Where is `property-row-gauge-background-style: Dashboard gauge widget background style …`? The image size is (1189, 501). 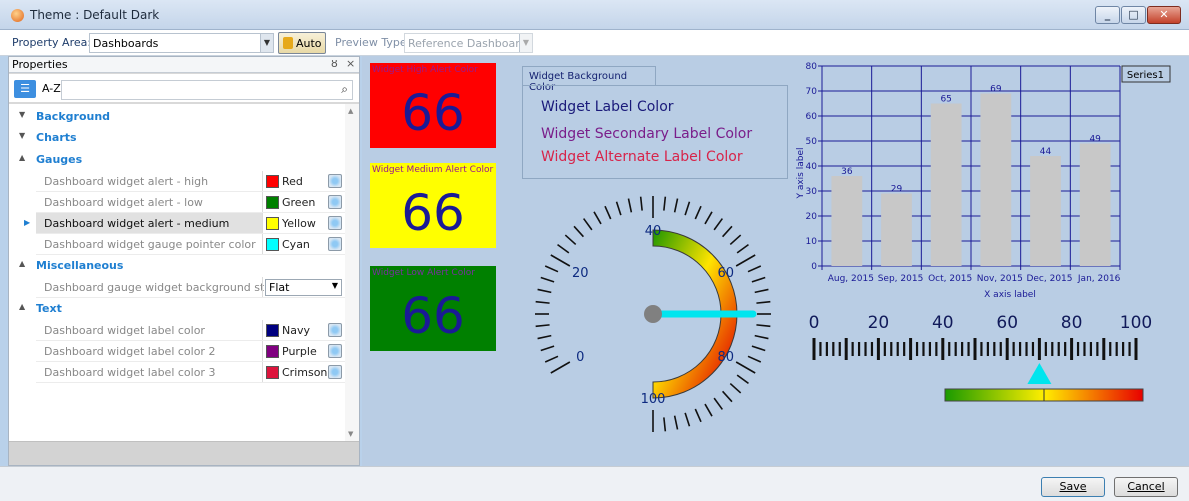
property-row-gauge-background-style: Dashboard gauge widget background style … is located at coordinates (190, 287).